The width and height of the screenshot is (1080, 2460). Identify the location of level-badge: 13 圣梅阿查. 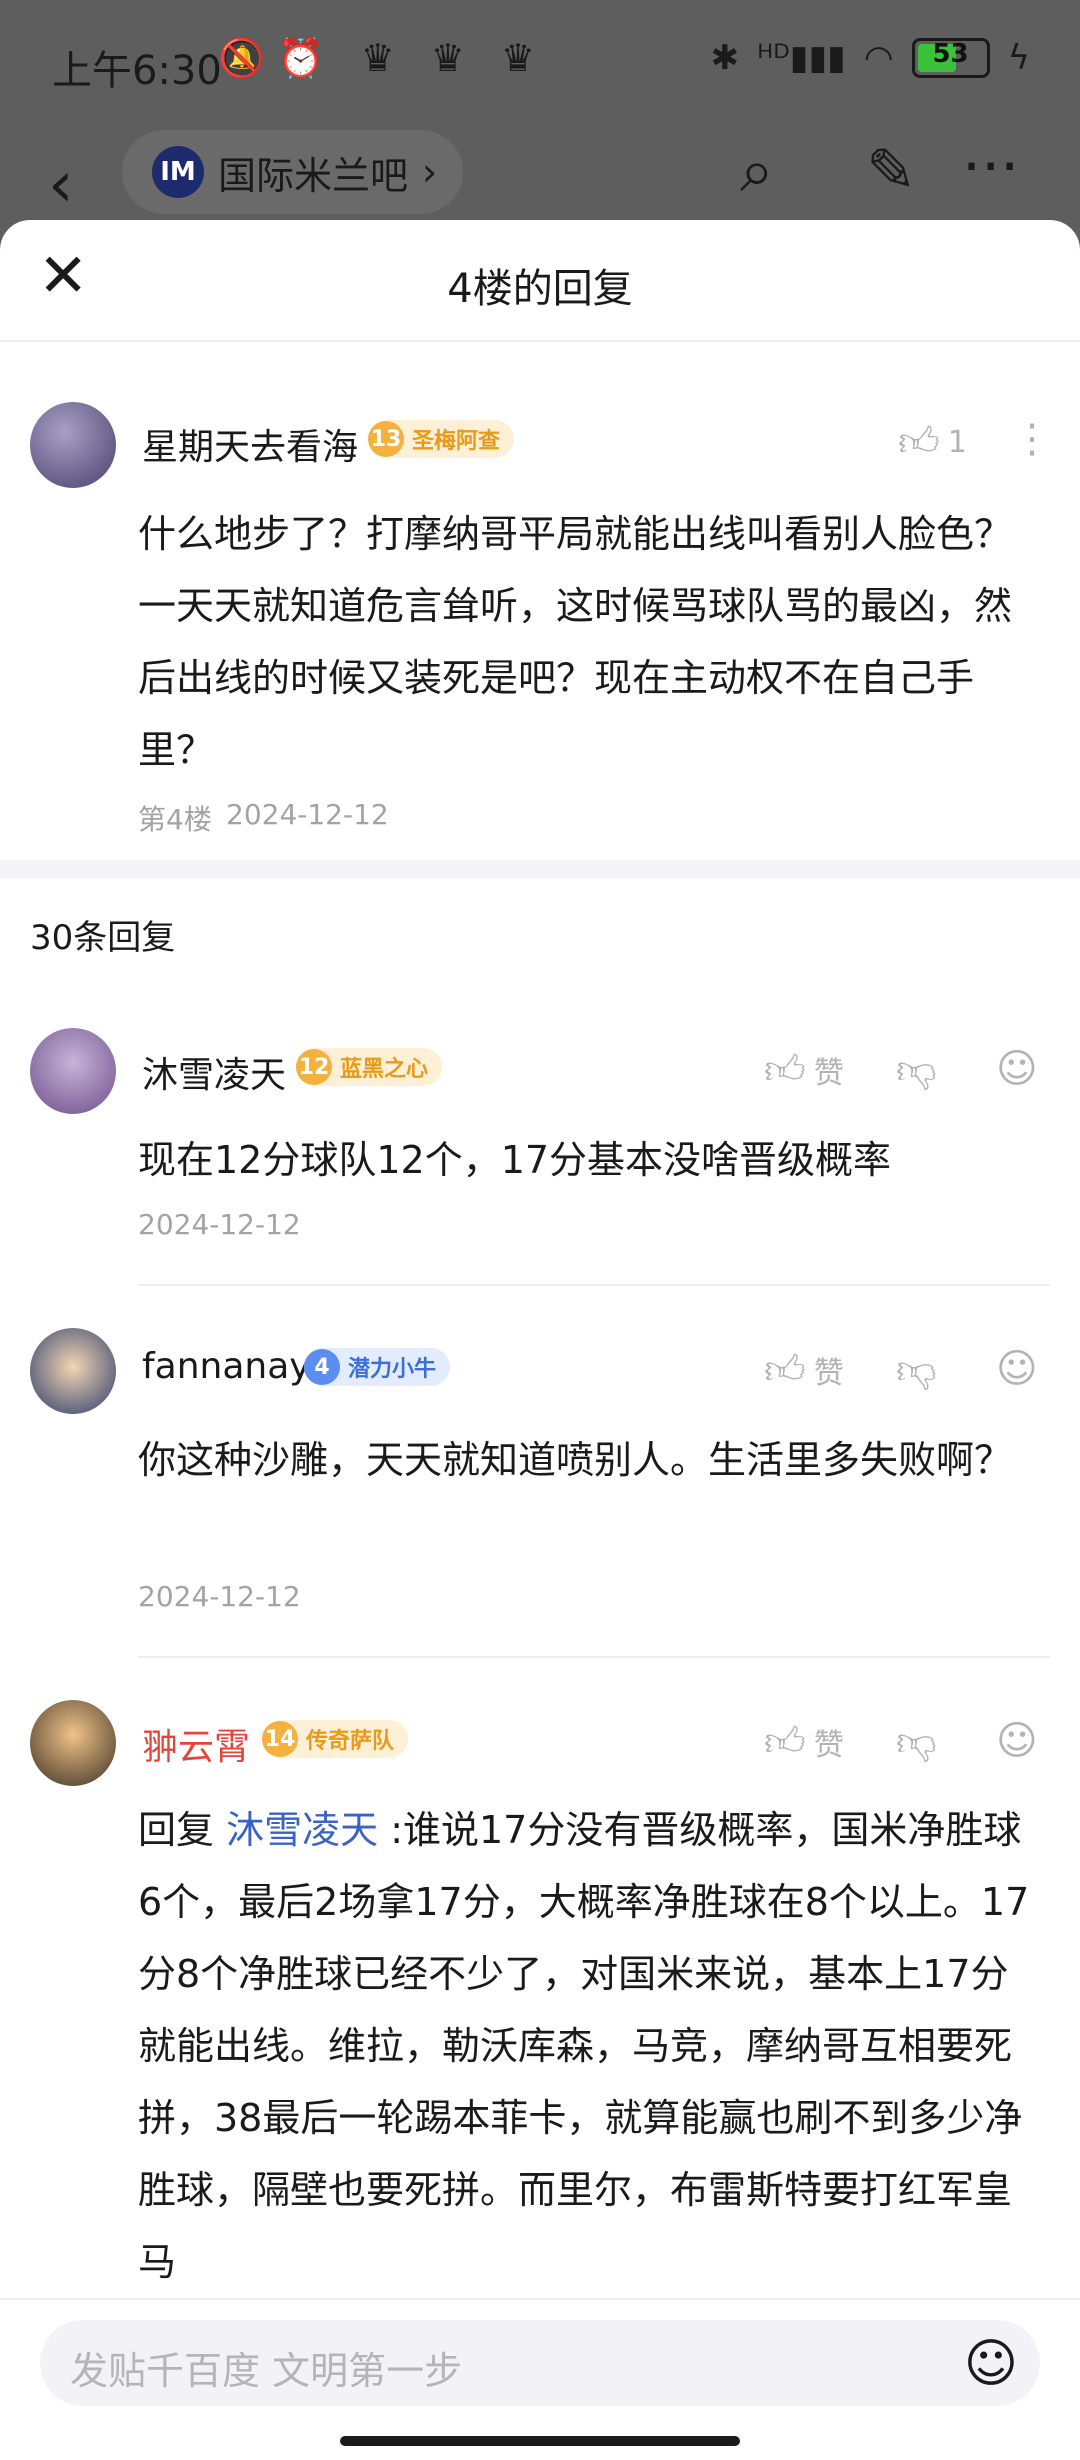
(441, 439).